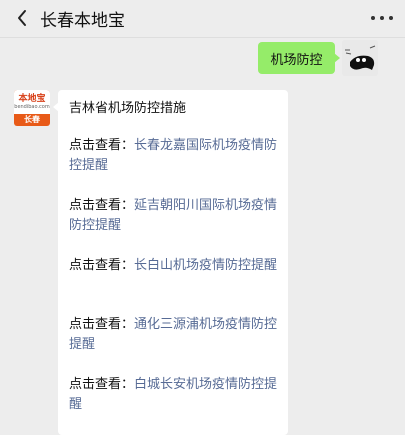  Describe the element at coordinates (176, 395) in the screenshot. I see `list-item: 点击查看：白城长安机场疫情防控提醒` at that location.